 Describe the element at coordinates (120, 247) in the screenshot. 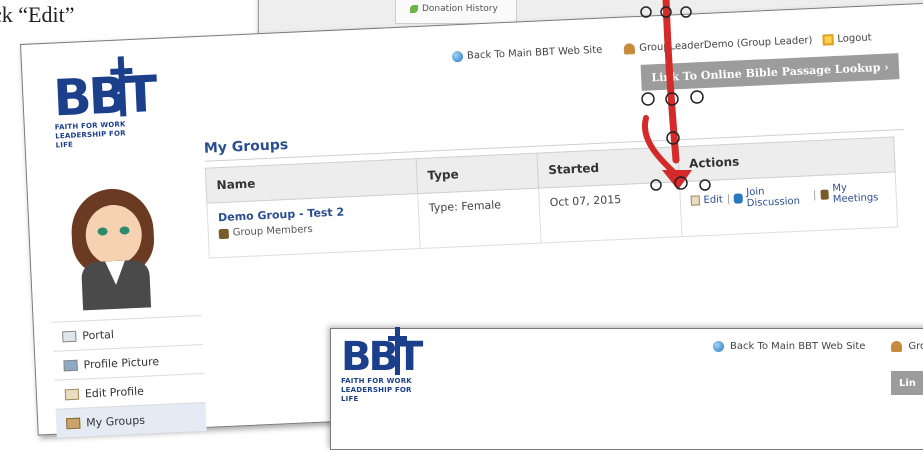

I see `avatar` at that location.